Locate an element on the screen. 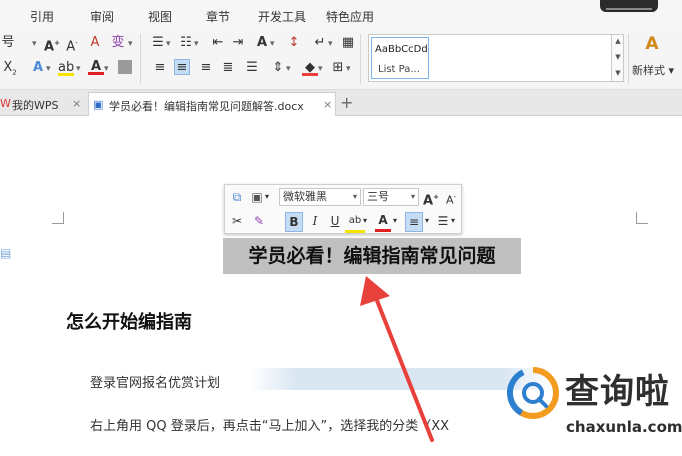 This screenshot has width=682, height=456. new-style-label: 新样式 is located at coordinates (648, 70).